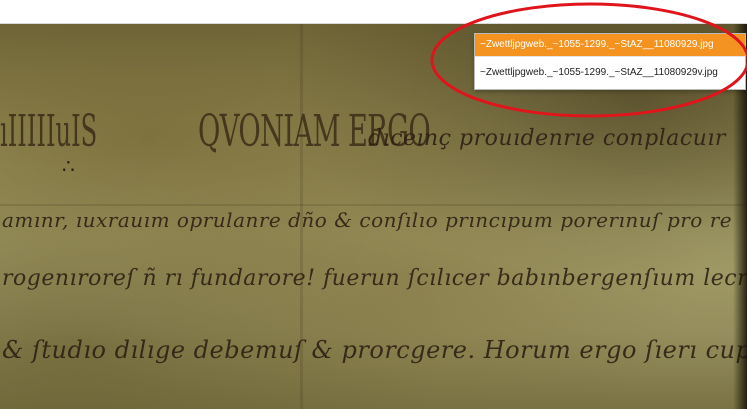  What do you see at coordinates (49, 131) in the screenshot?
I see `margin-initials: ıIIIIIuIS` at bounding box center [49, 131].